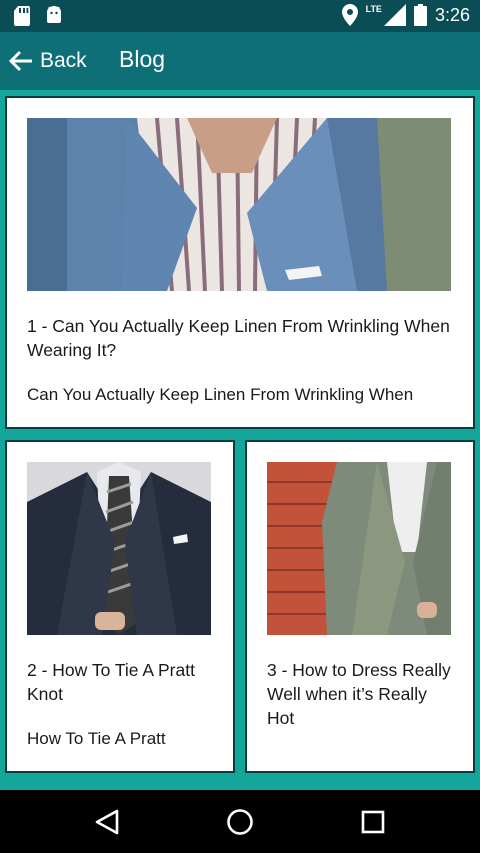 The width and height of the screenshot is (480, 853). I want to click on nav-back-button, so click(107, 822).